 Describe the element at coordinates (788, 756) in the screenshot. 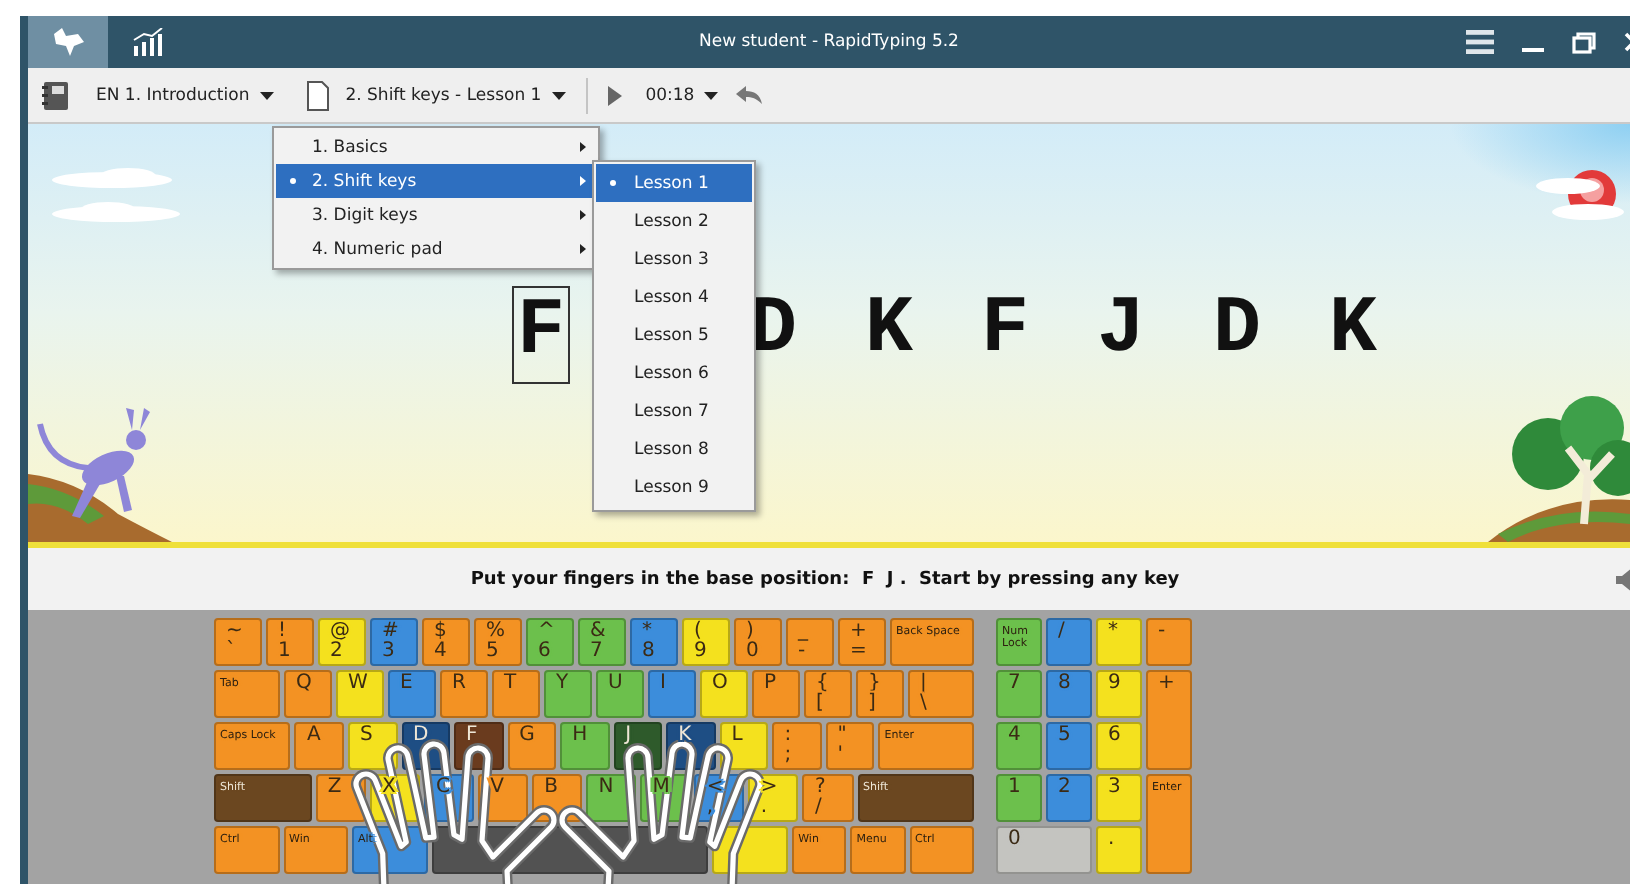

I see `key-label: ;` at that location.